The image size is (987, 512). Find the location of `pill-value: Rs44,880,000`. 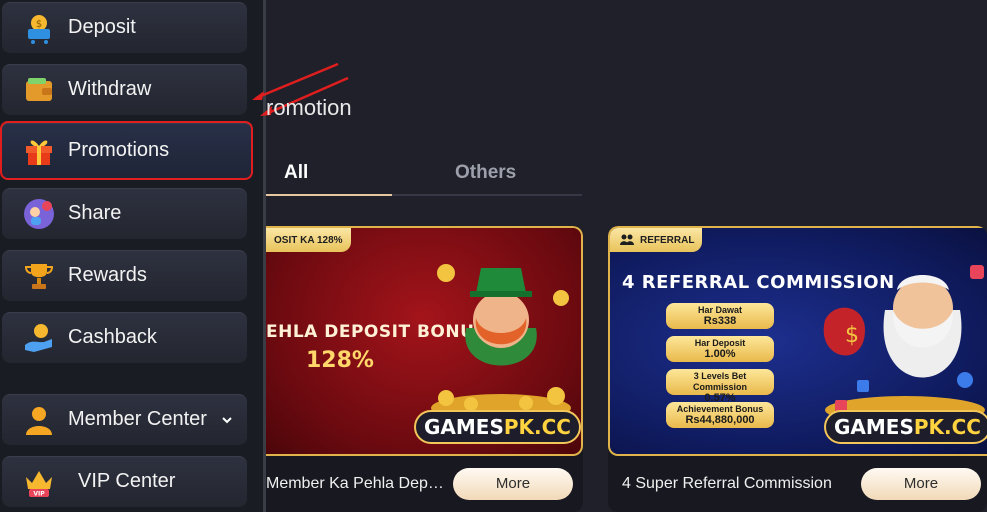

pill-value: Rs44,880,000 is located at coordinates (720, 420).